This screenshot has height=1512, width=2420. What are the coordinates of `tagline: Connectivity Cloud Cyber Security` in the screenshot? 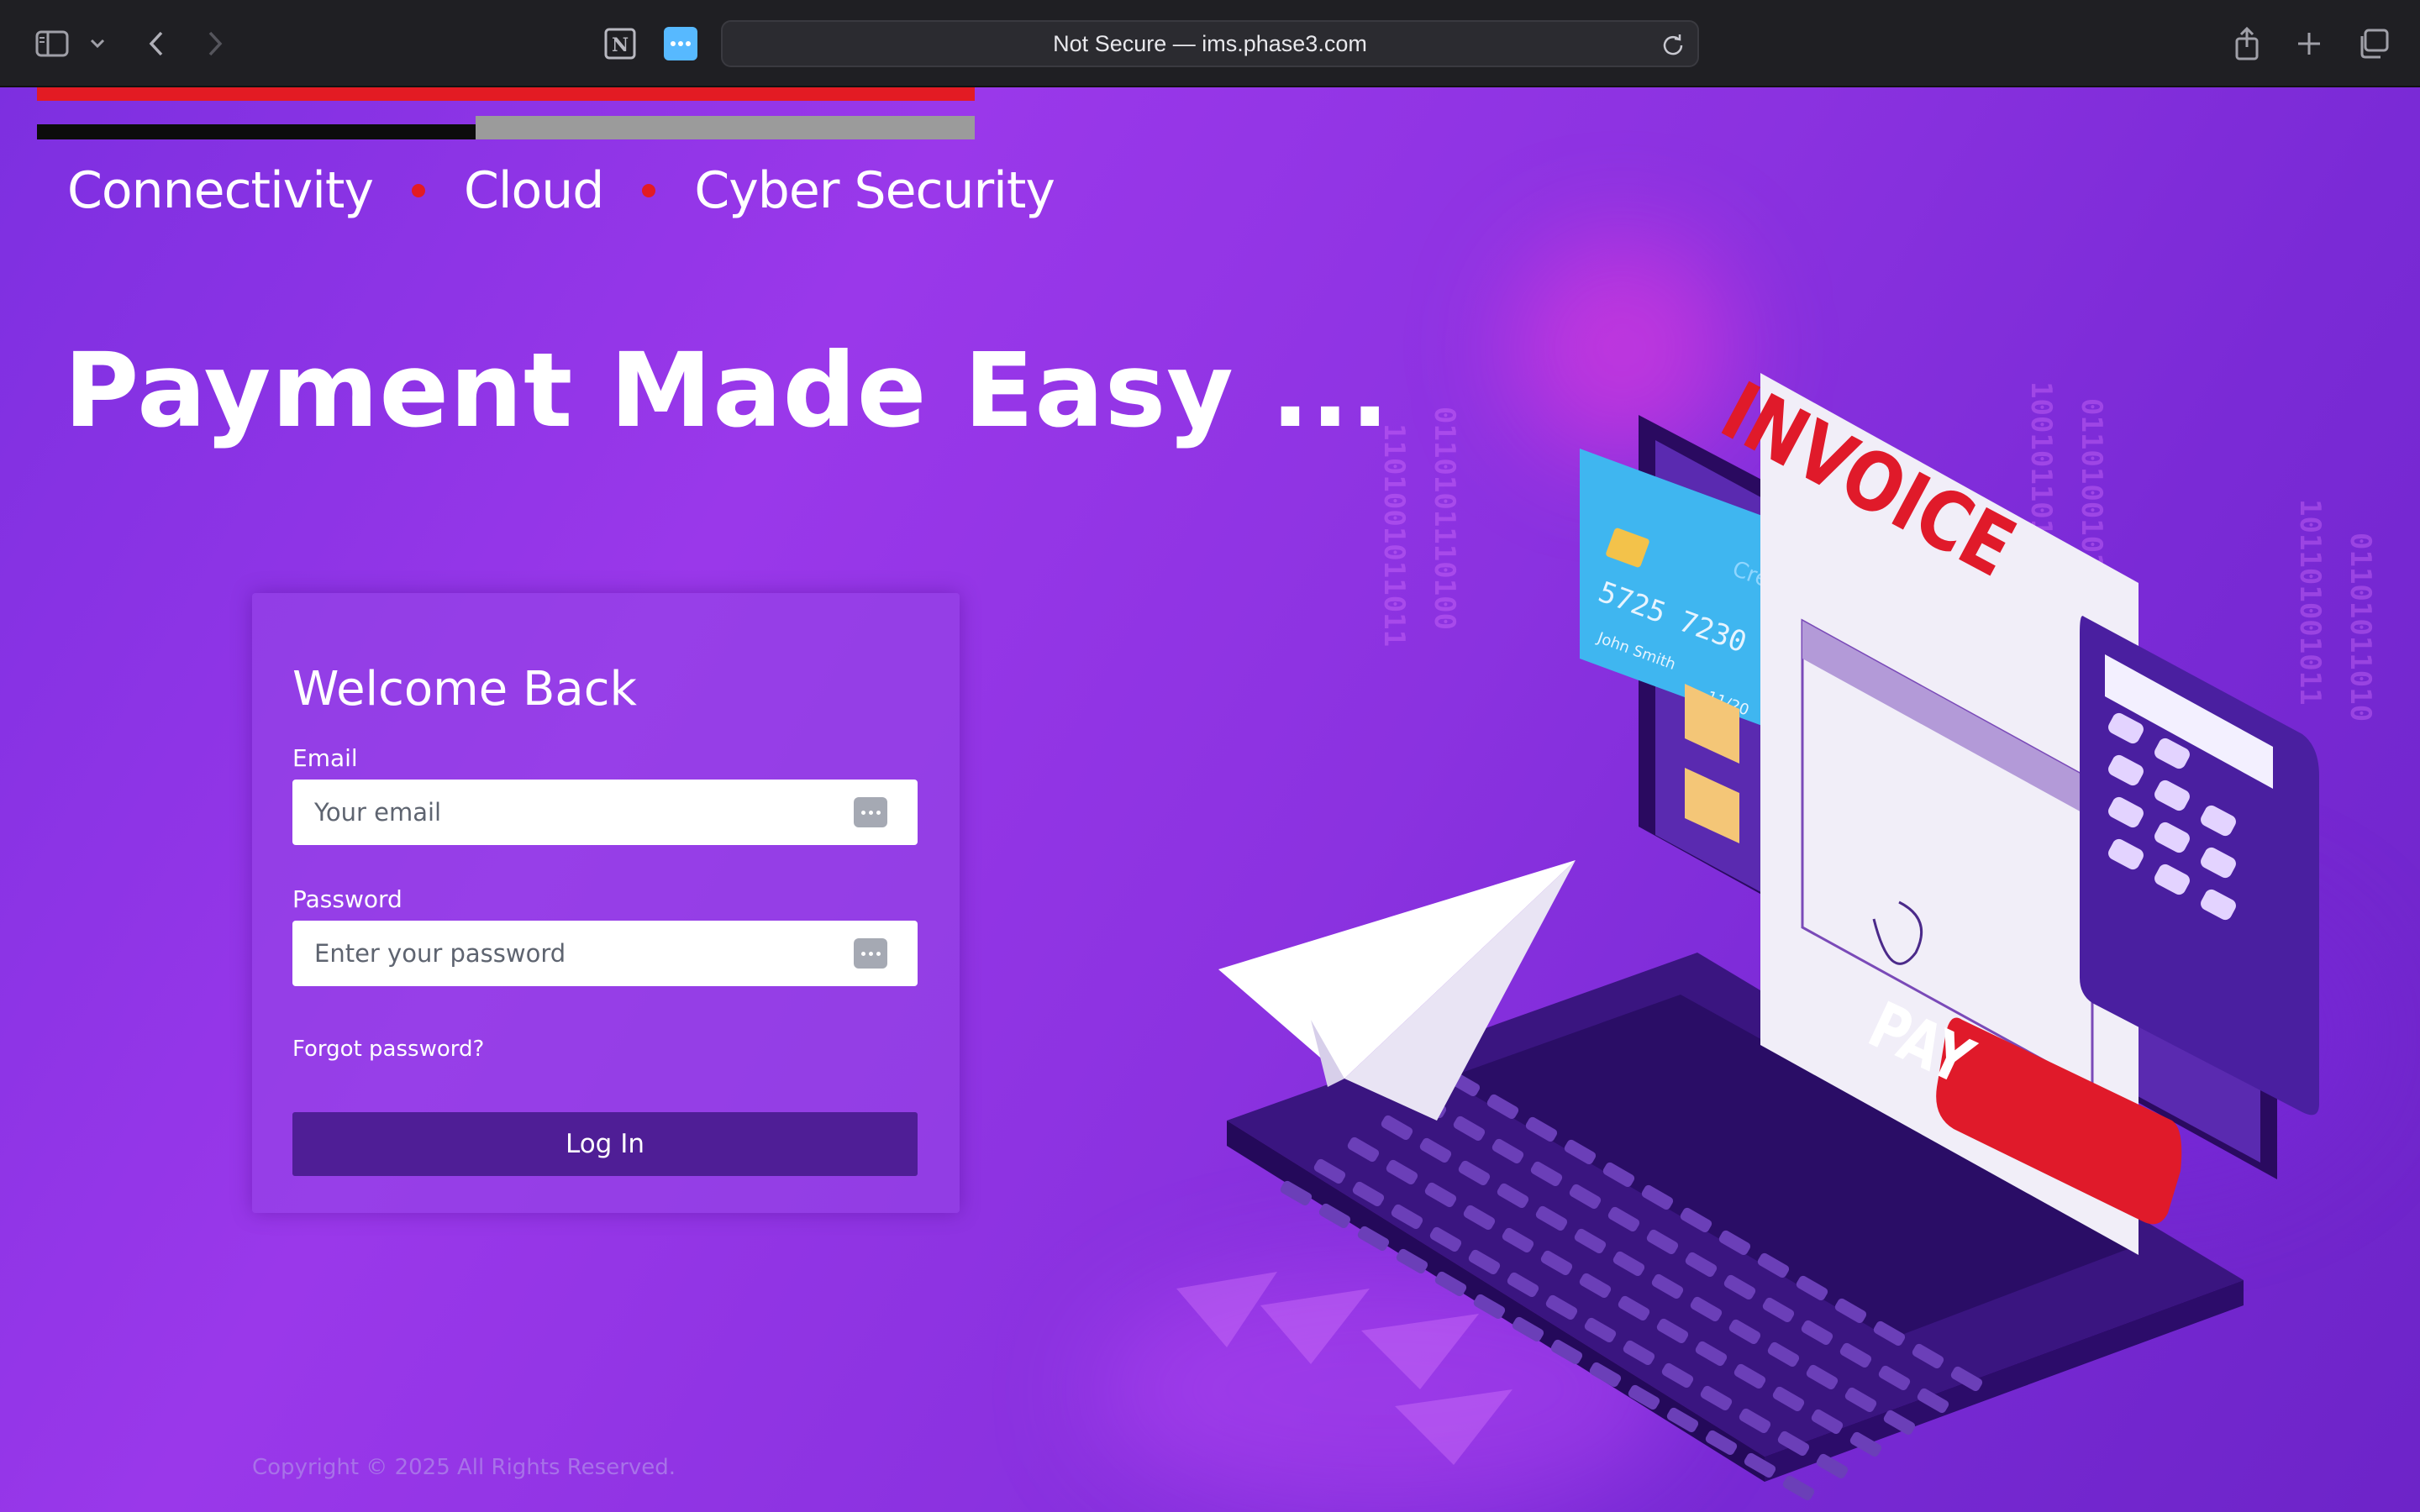 It's located at (561, 190).